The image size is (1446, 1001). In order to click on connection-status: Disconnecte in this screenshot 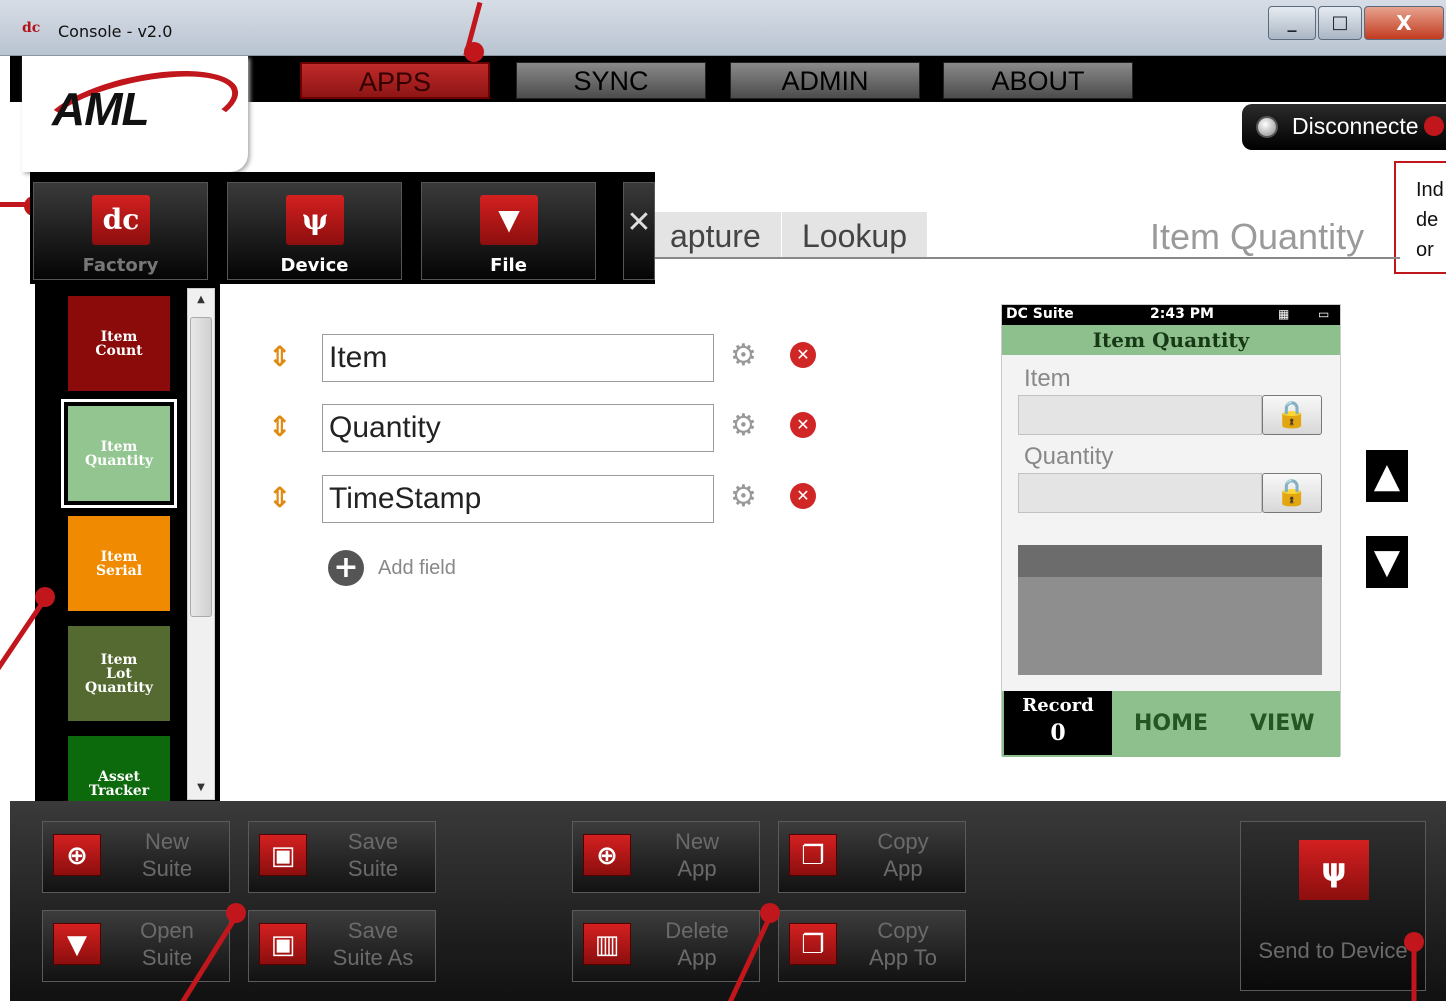, I will do `click(1344, 127)`.